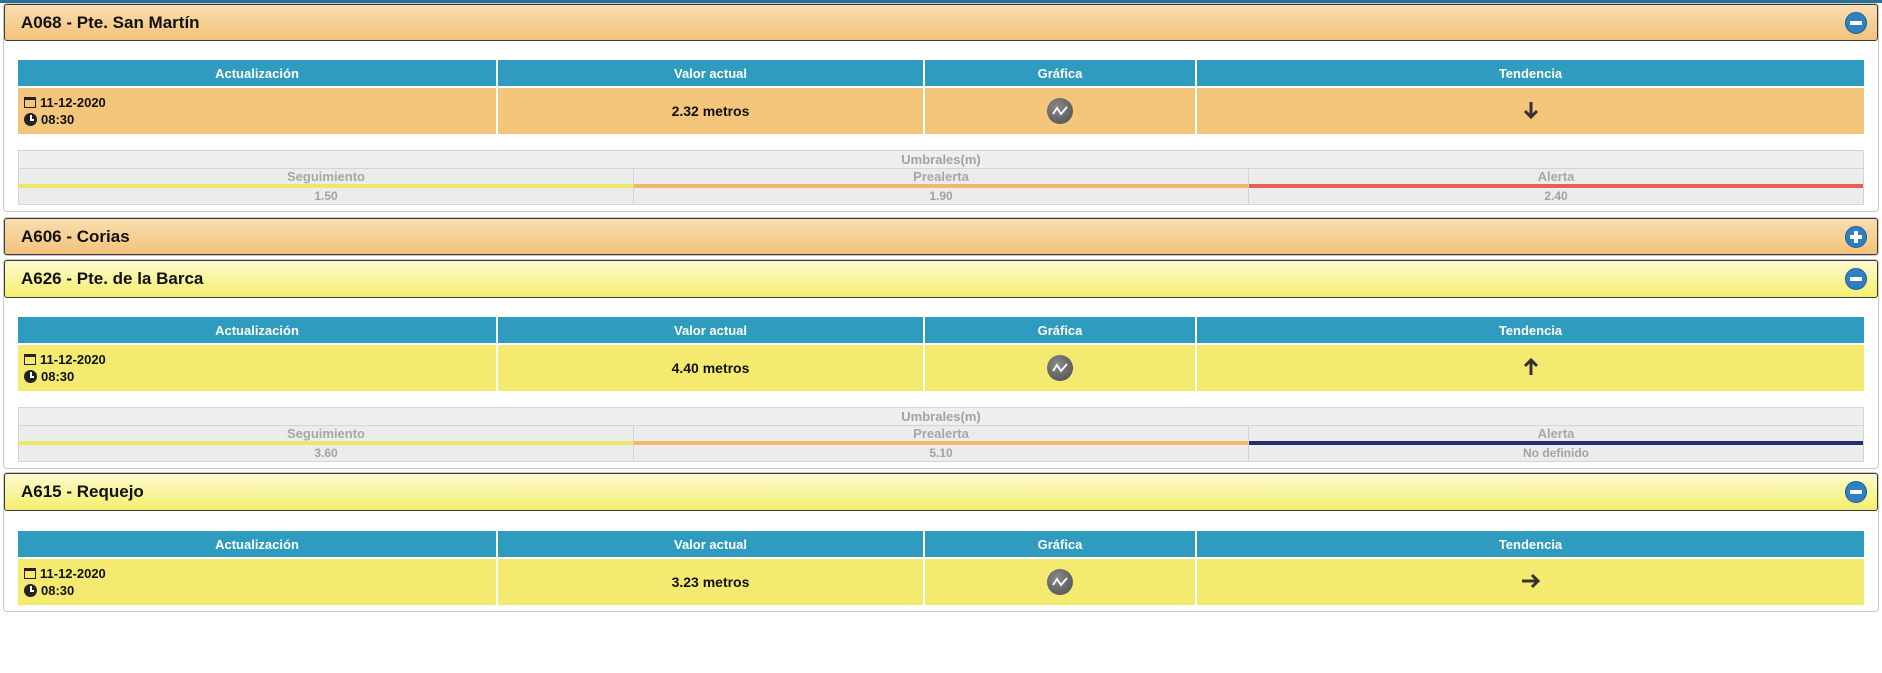 The height and width of the screenshot is (673, 1882). I want to click on station-header: A626 - Pte. de la Barca, so click(941, 279).